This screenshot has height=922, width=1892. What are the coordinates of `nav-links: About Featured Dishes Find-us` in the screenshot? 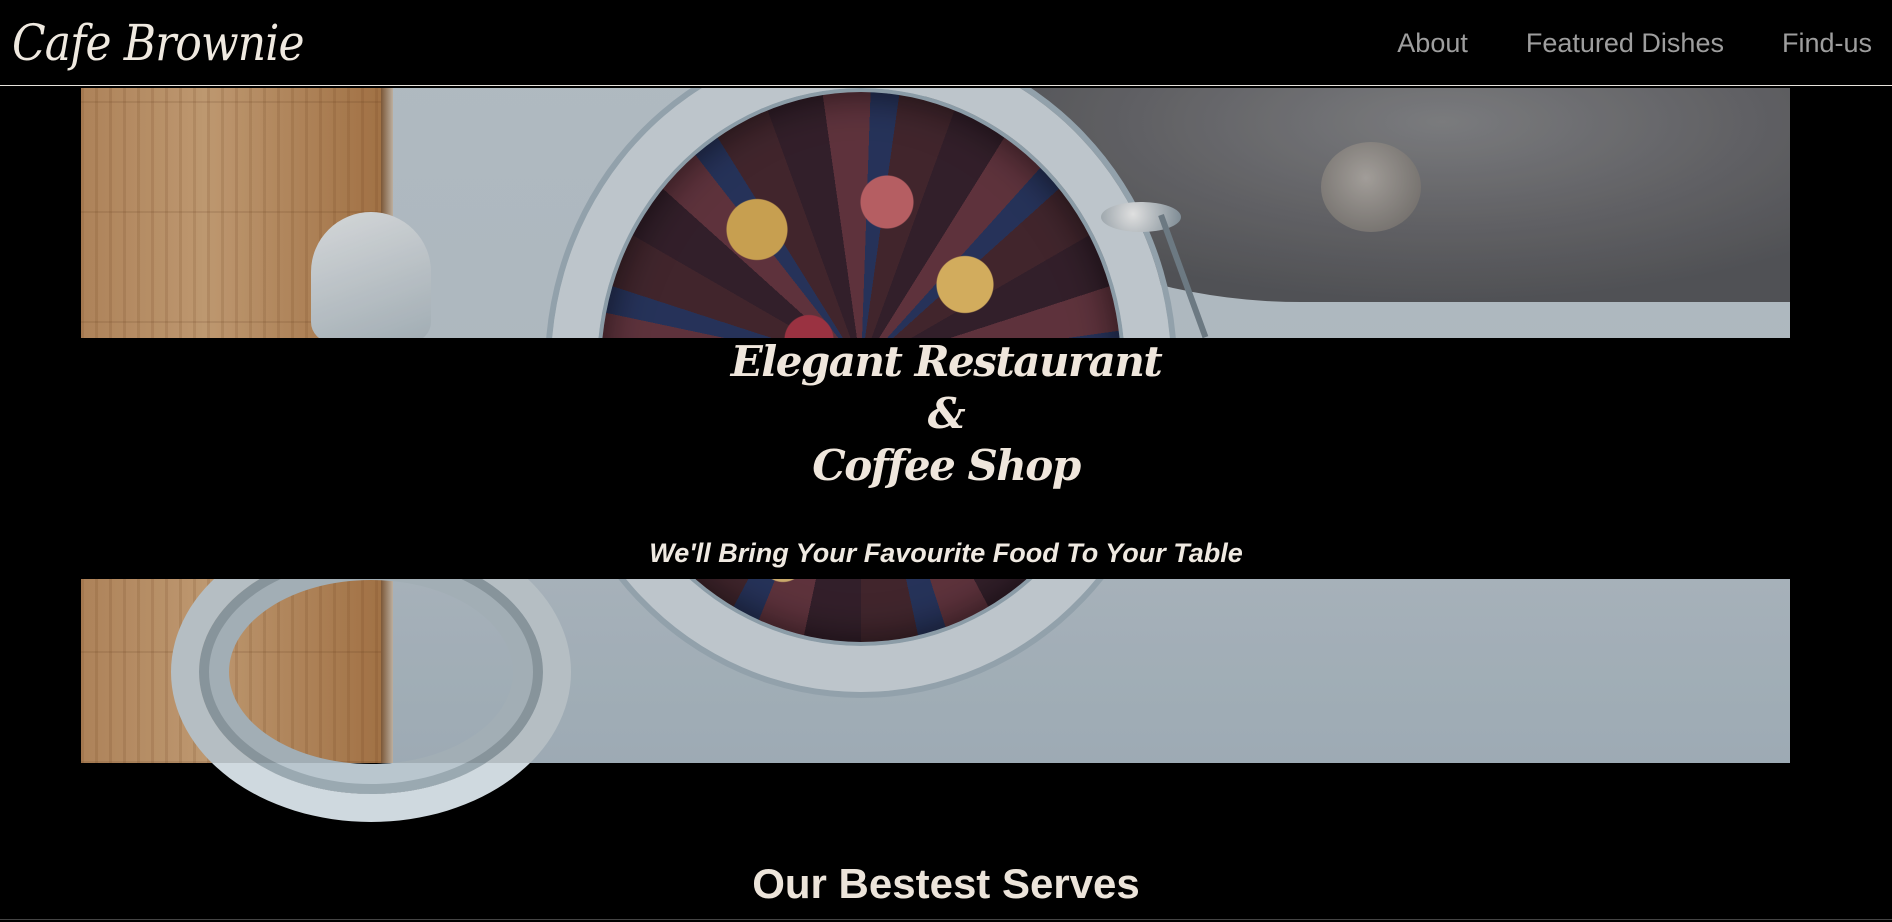 It's located at (1634, 43).